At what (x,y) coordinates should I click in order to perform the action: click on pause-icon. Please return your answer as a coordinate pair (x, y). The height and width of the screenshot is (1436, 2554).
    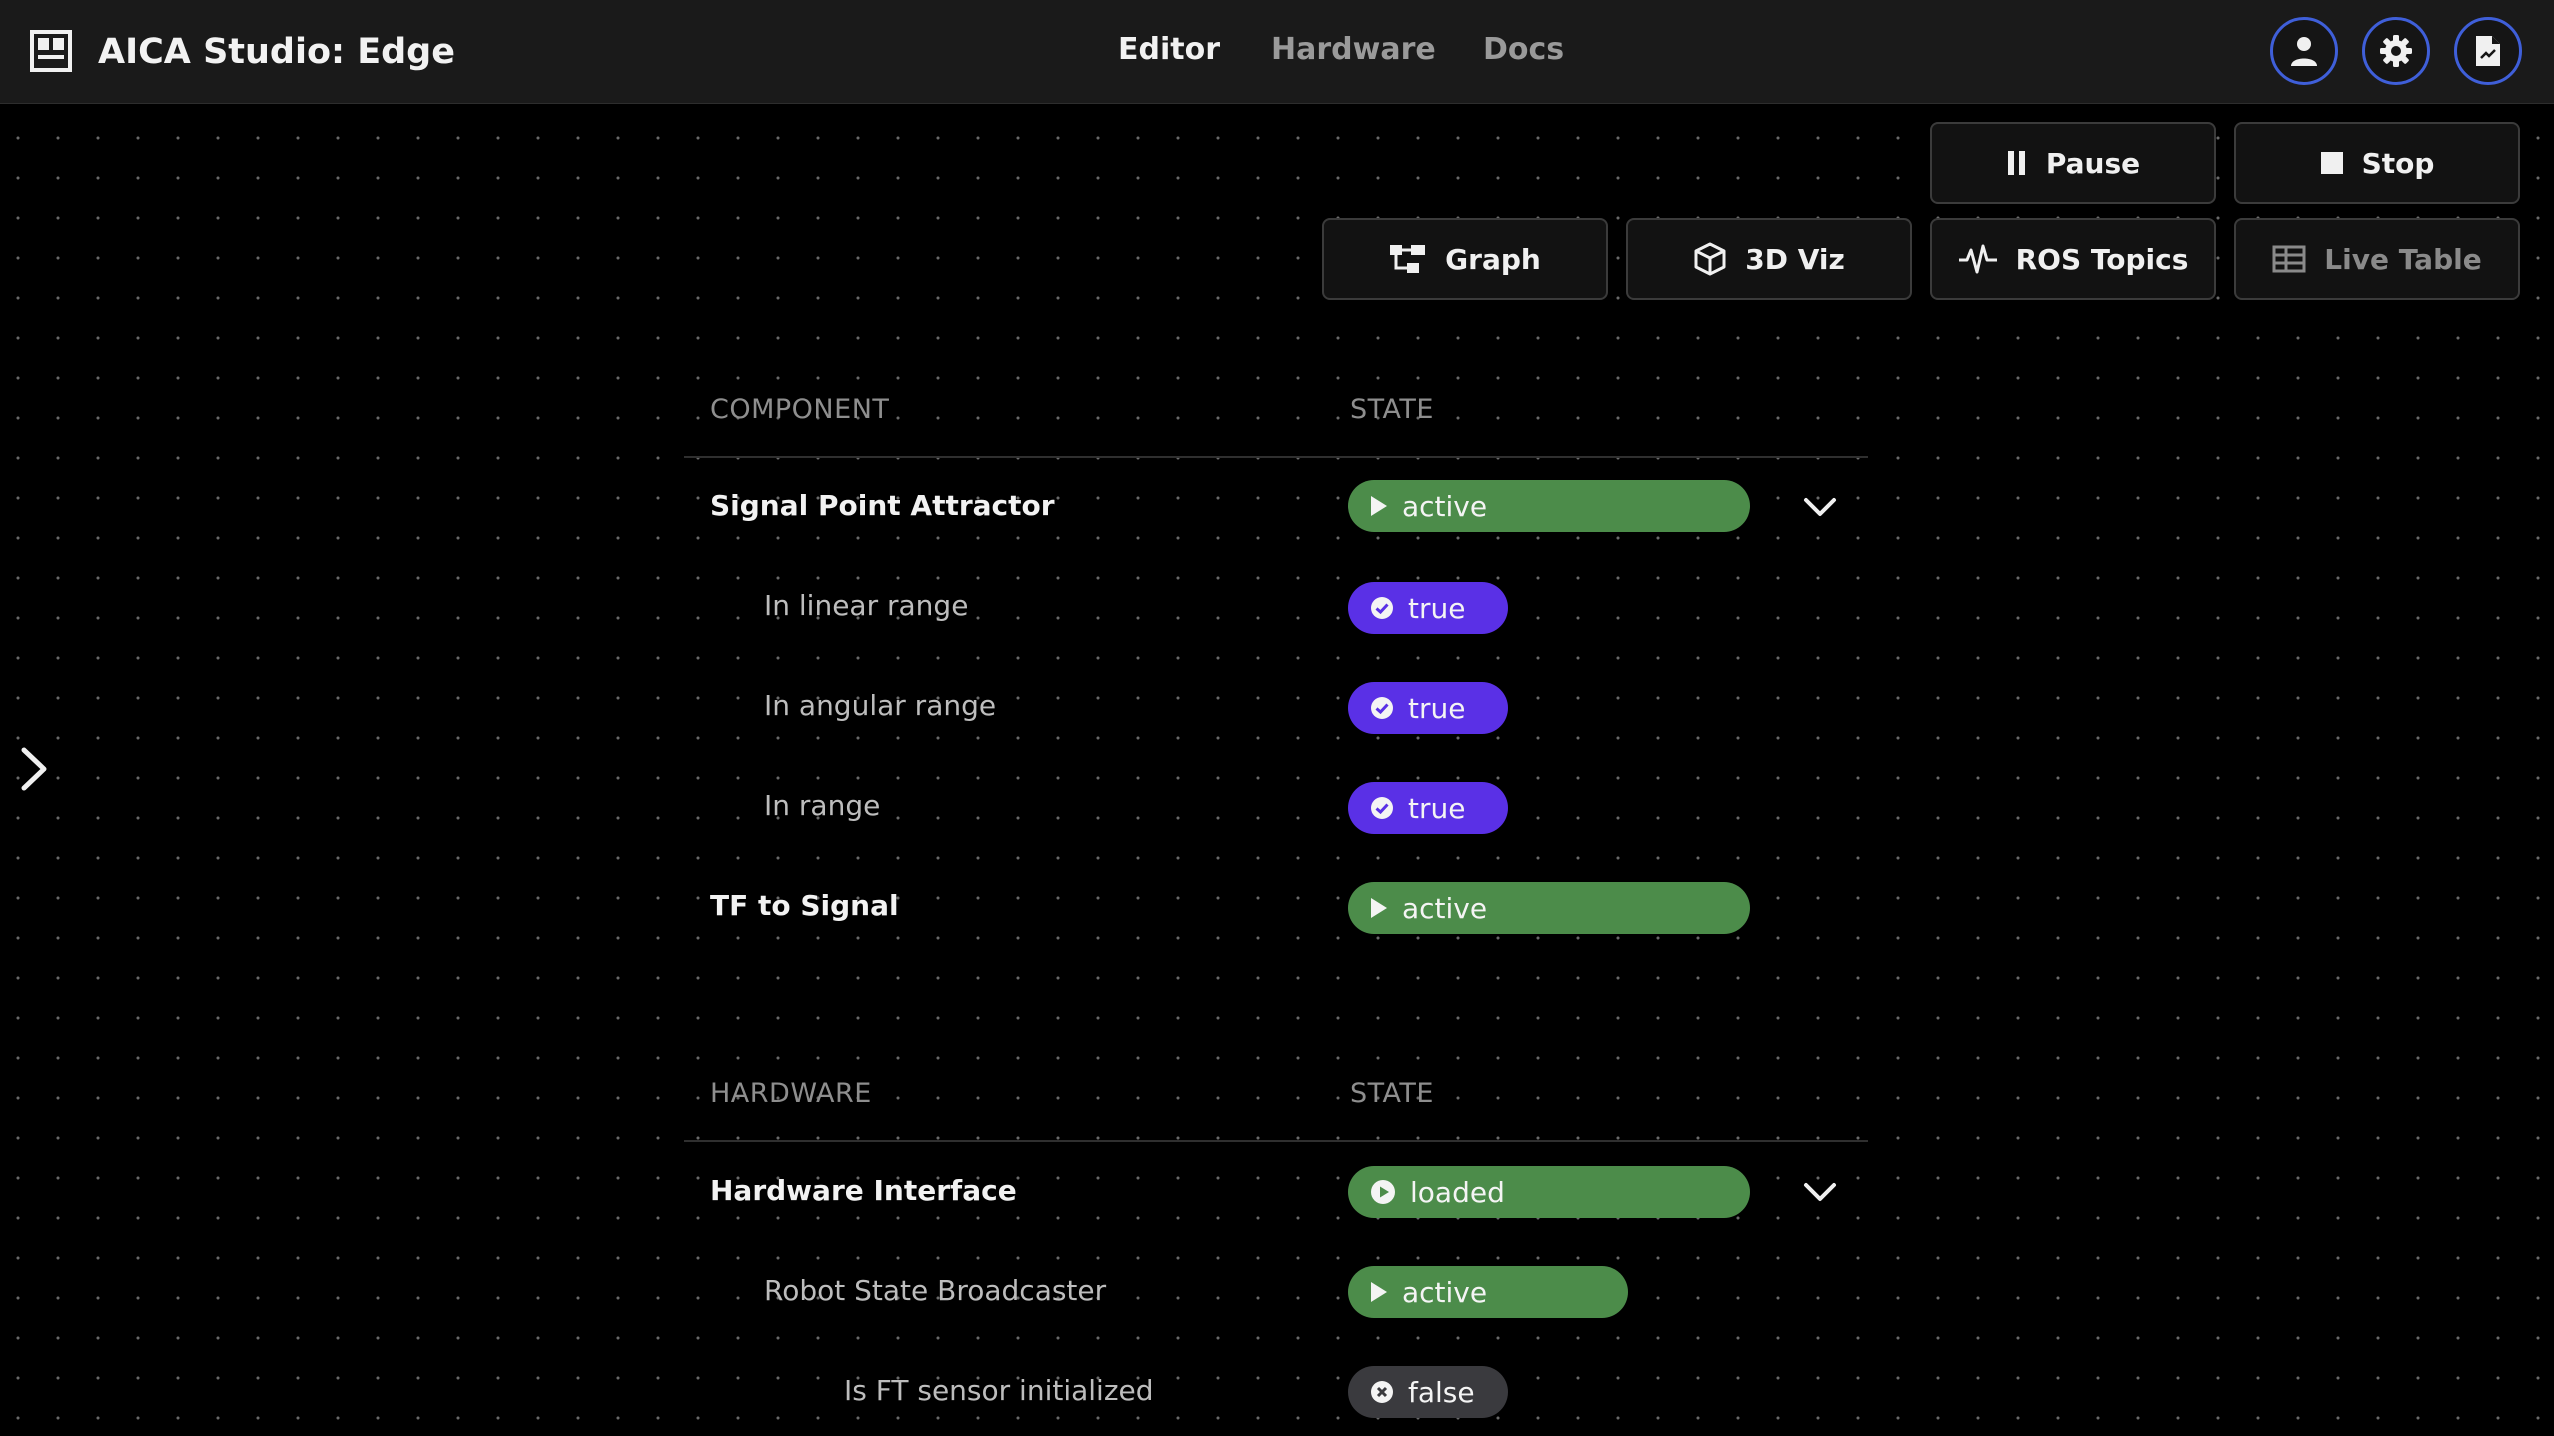
    Looking at the image, I should click on (2016, 163).